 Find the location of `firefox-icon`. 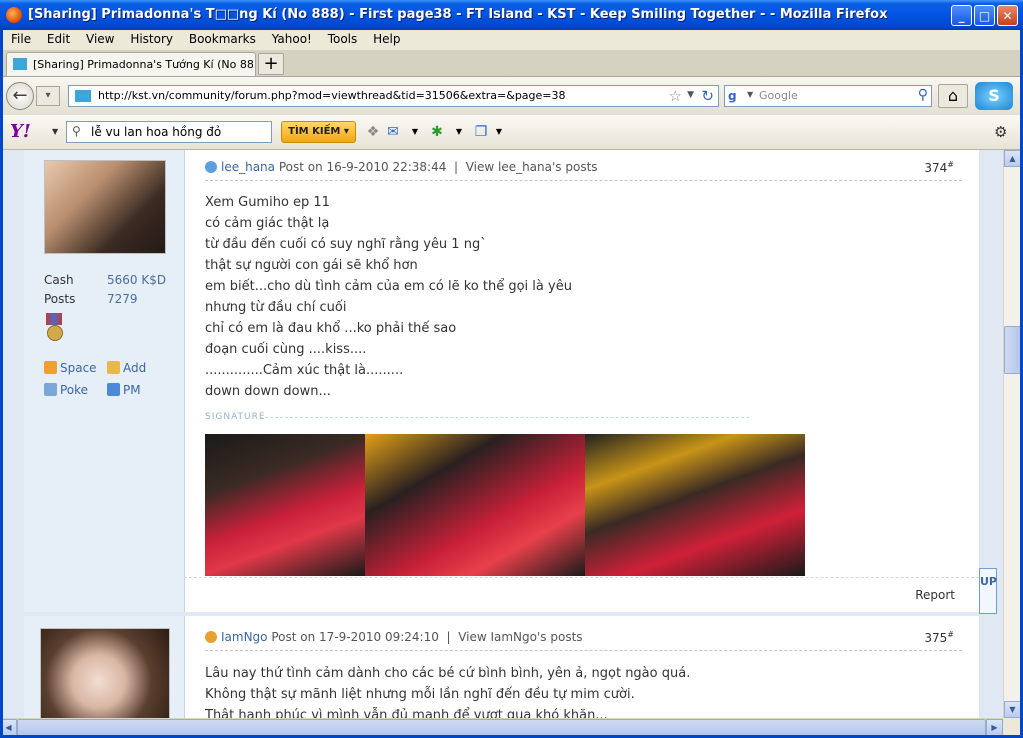

firefox-icon is located at coordinates (14, 15).